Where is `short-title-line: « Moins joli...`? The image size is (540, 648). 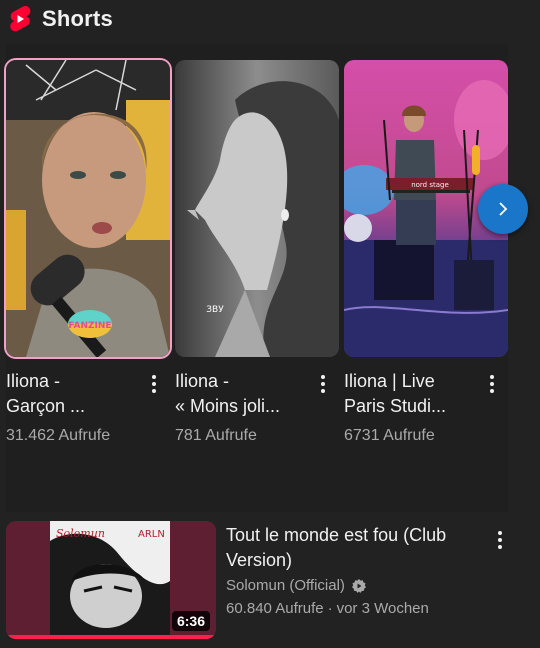
short-title-line: « Moins joli... is located at coordinates (242, 406).